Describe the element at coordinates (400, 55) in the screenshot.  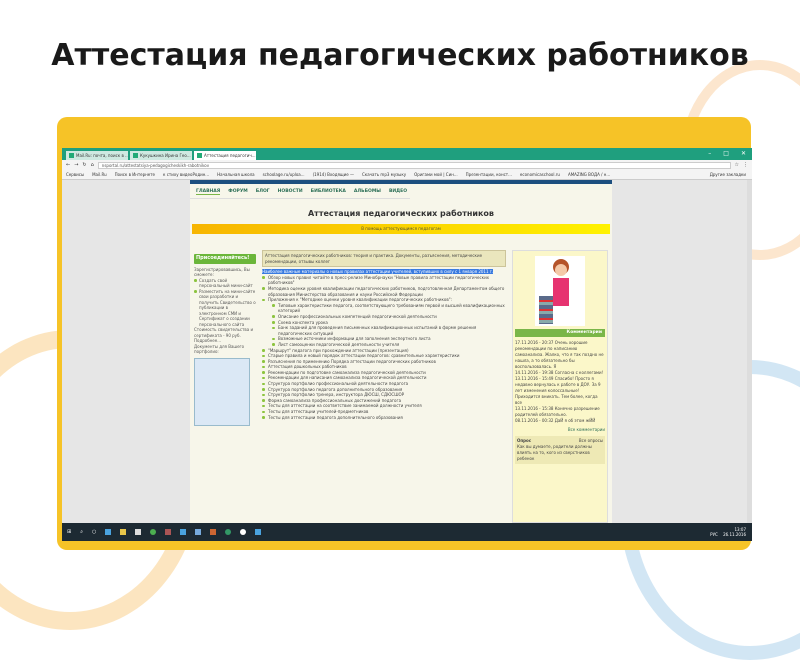
I see `slide-title: Аттестация педагогических работников` at that location.